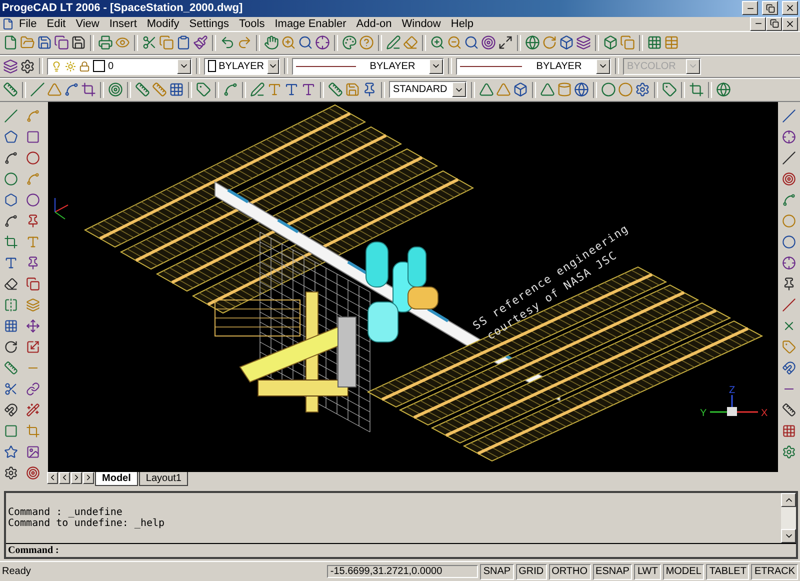 The width and height of the screenshot is (800, 581). I want to click on scroll-down-button, so click(788, 536).